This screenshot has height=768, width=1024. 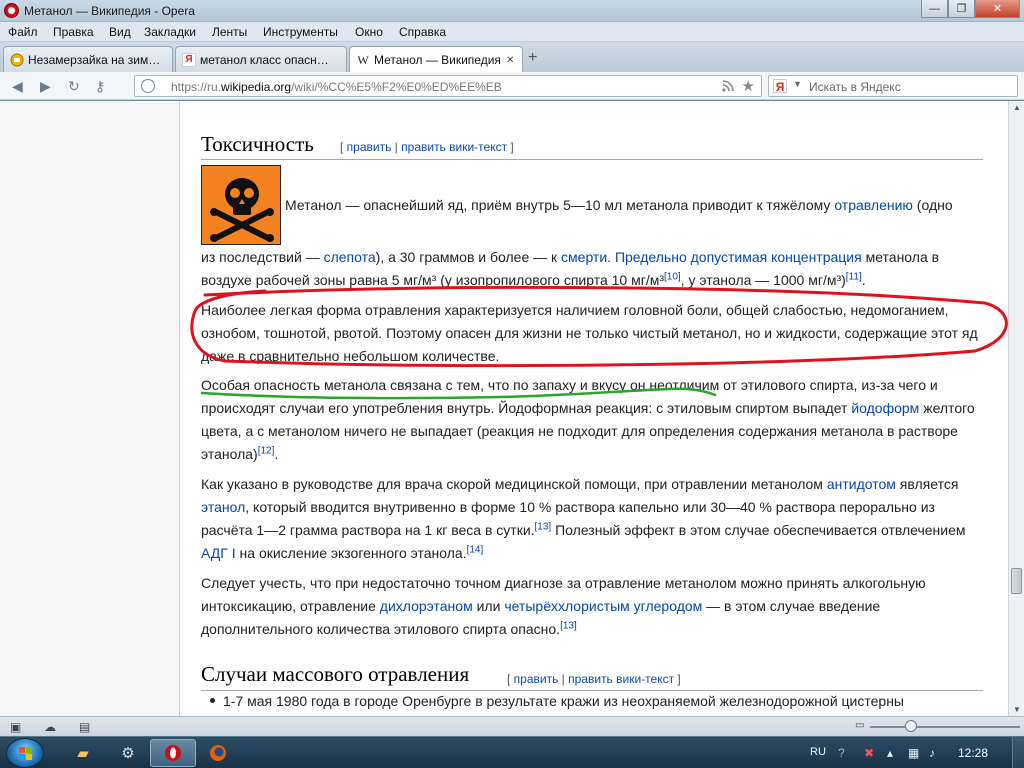 I want to click on show-desktop-button, so click(x=1018, y=752).